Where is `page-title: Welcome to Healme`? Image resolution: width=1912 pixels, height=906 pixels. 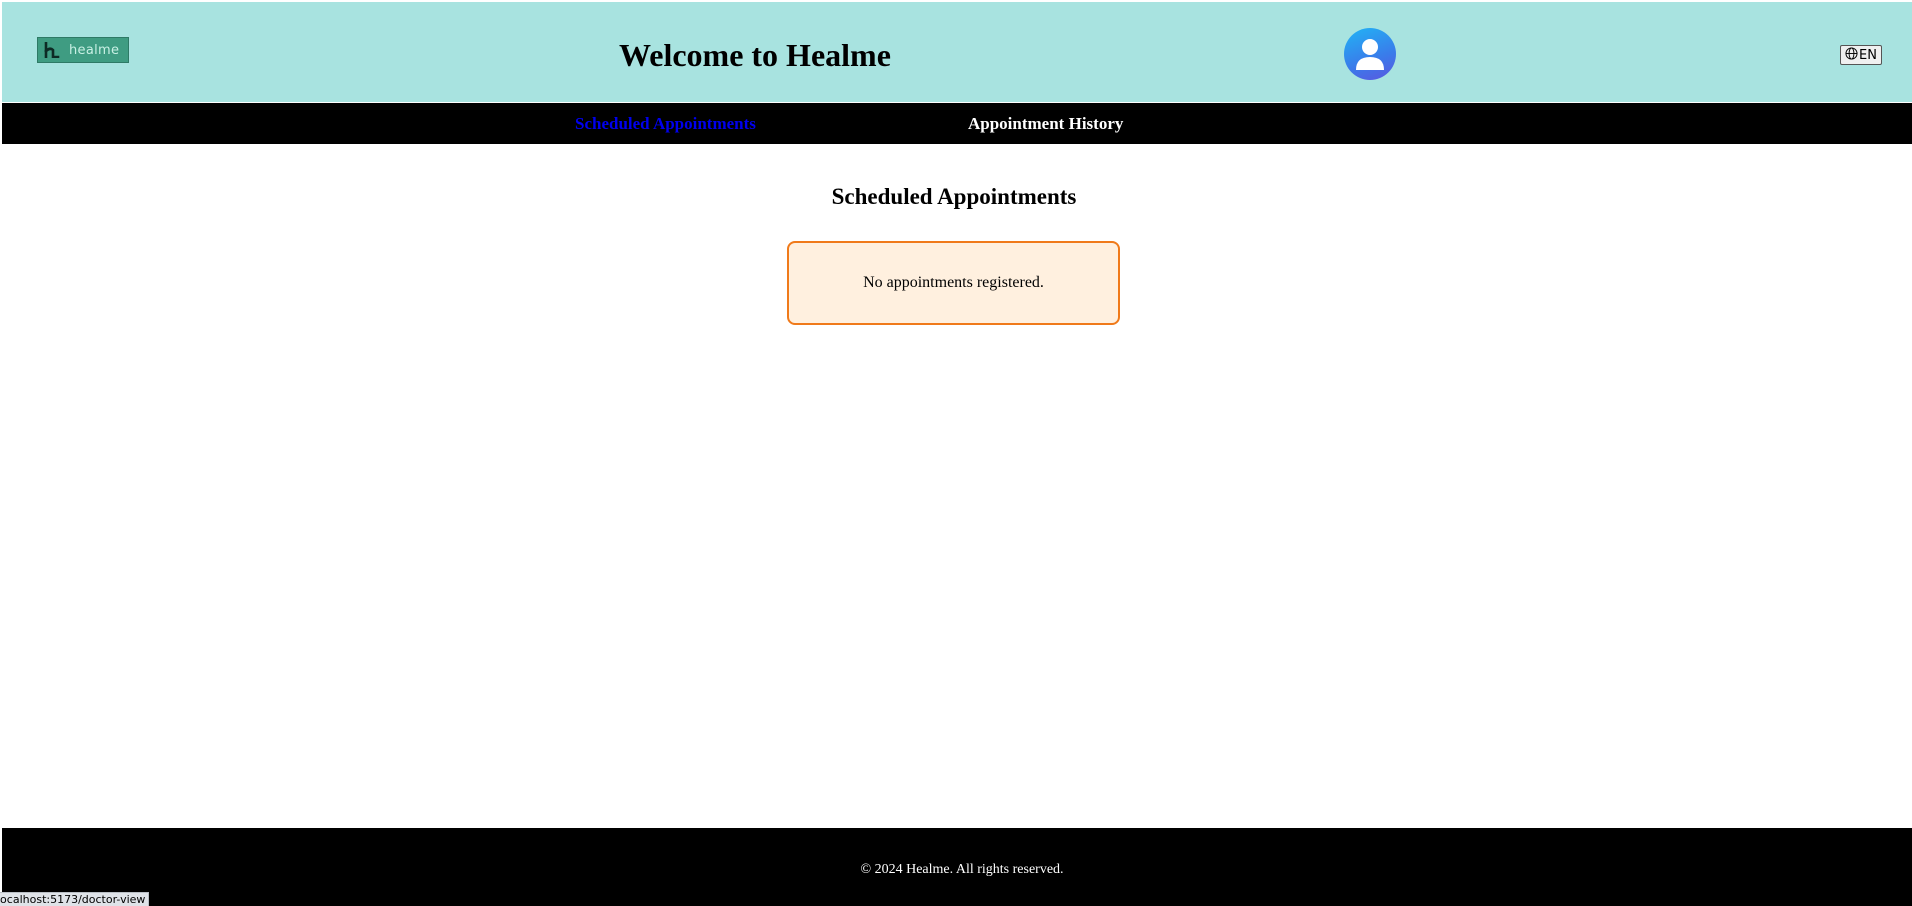
page-title: Welcome to Healme is located at coordinates (755, 55).